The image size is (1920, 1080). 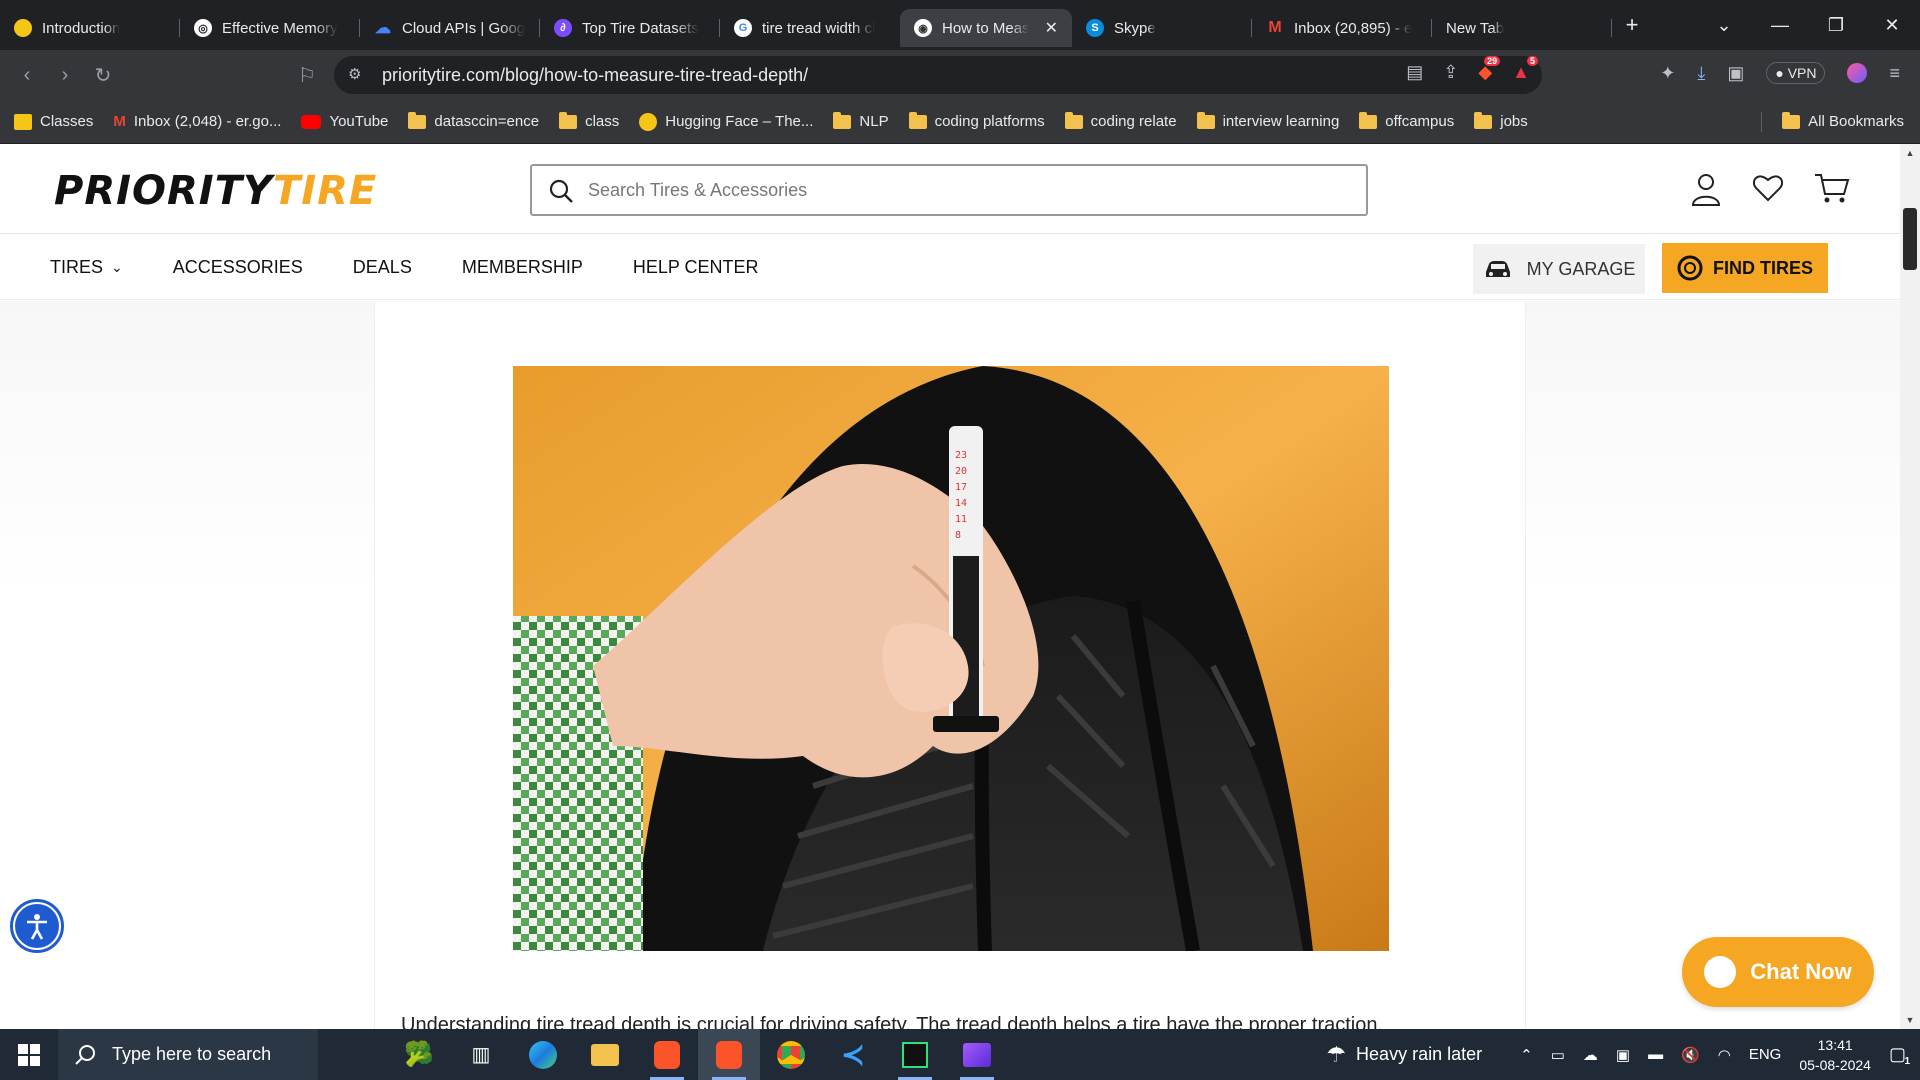 What do you see at coordinates (1851, 120) in the screenshot?
I see `all-bookmarks: All Bookmarks` at bounding box center [1851, 120].